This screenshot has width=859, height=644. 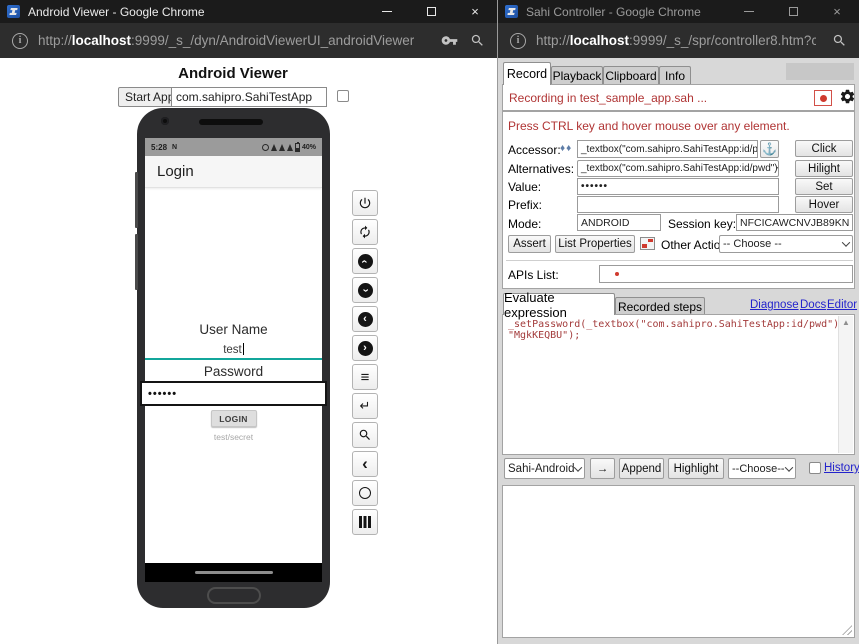 I want to click on other-actions-select: -- Choose --, so click(x=786, y=244).